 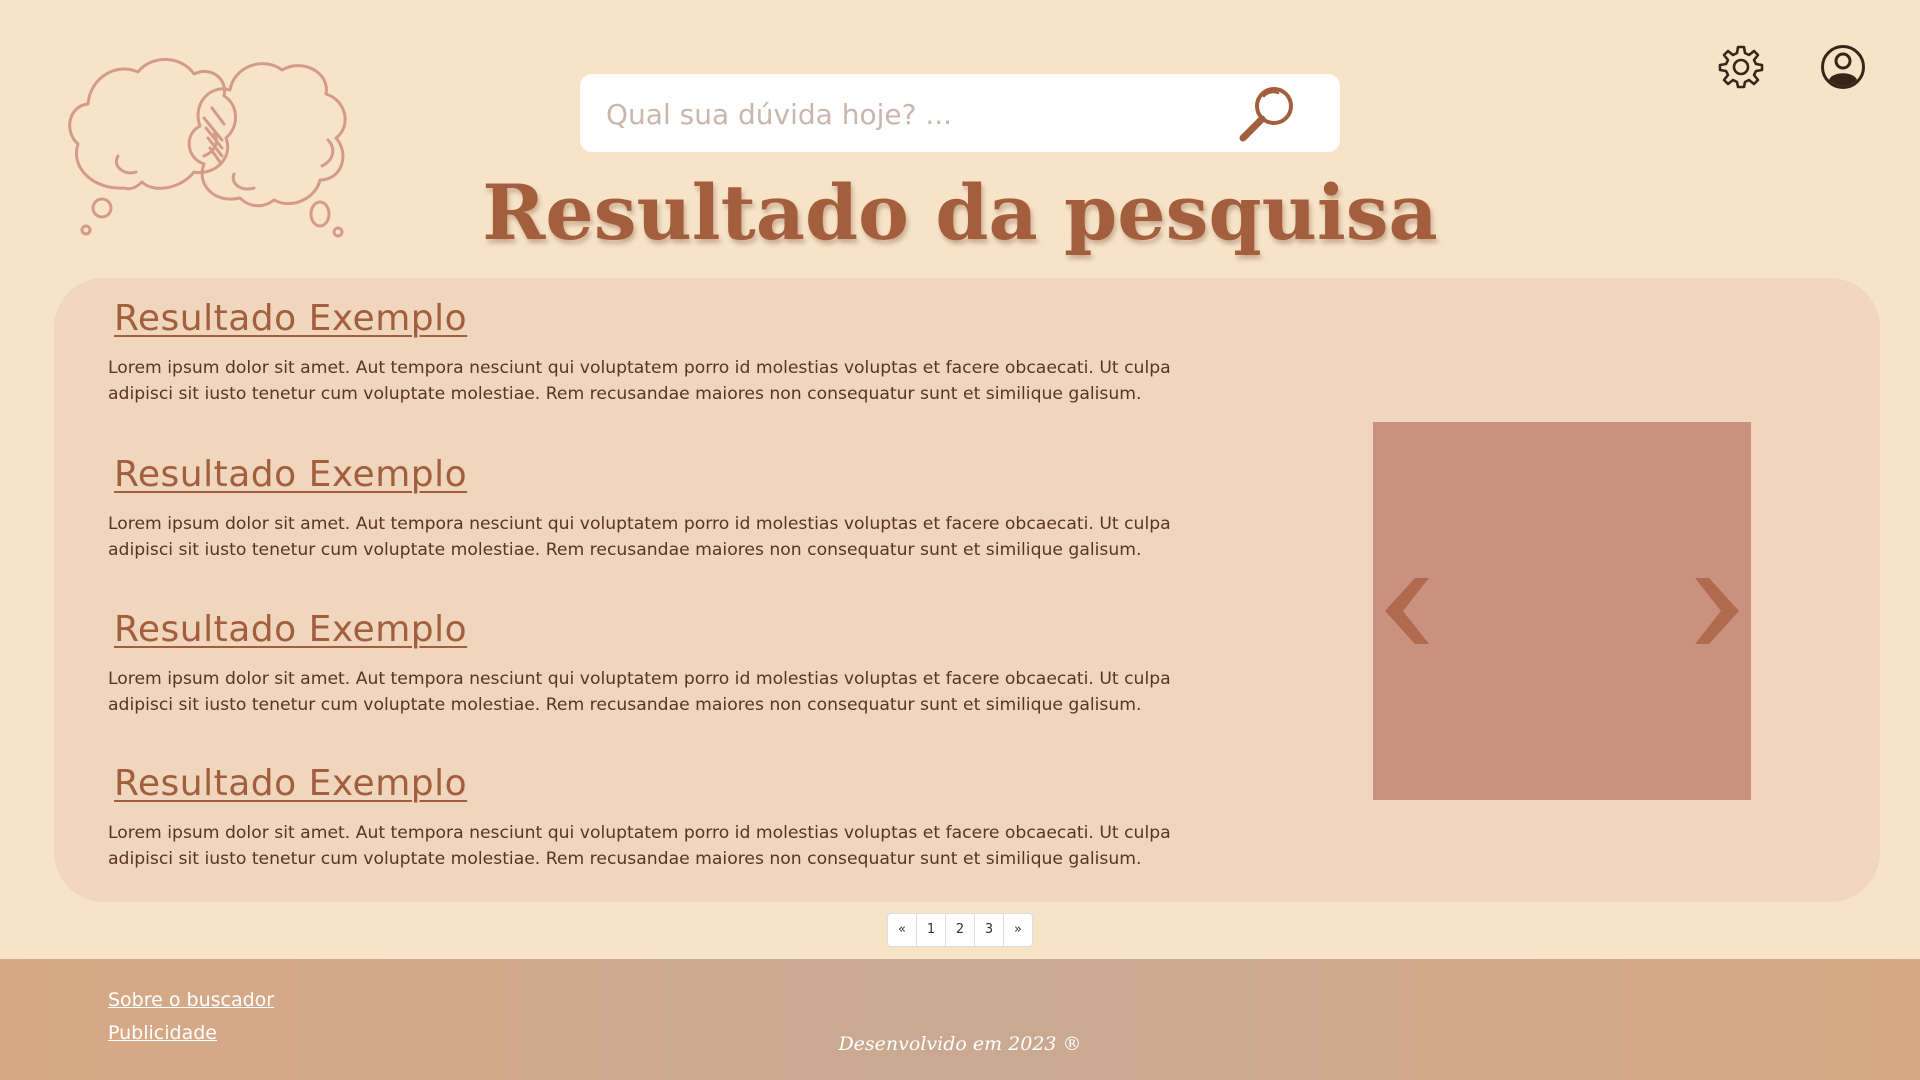 What do you see at coordinates (1267, 115) in the screenshot?
I see `magnifier-icon` at bounding box center [1267, 115].